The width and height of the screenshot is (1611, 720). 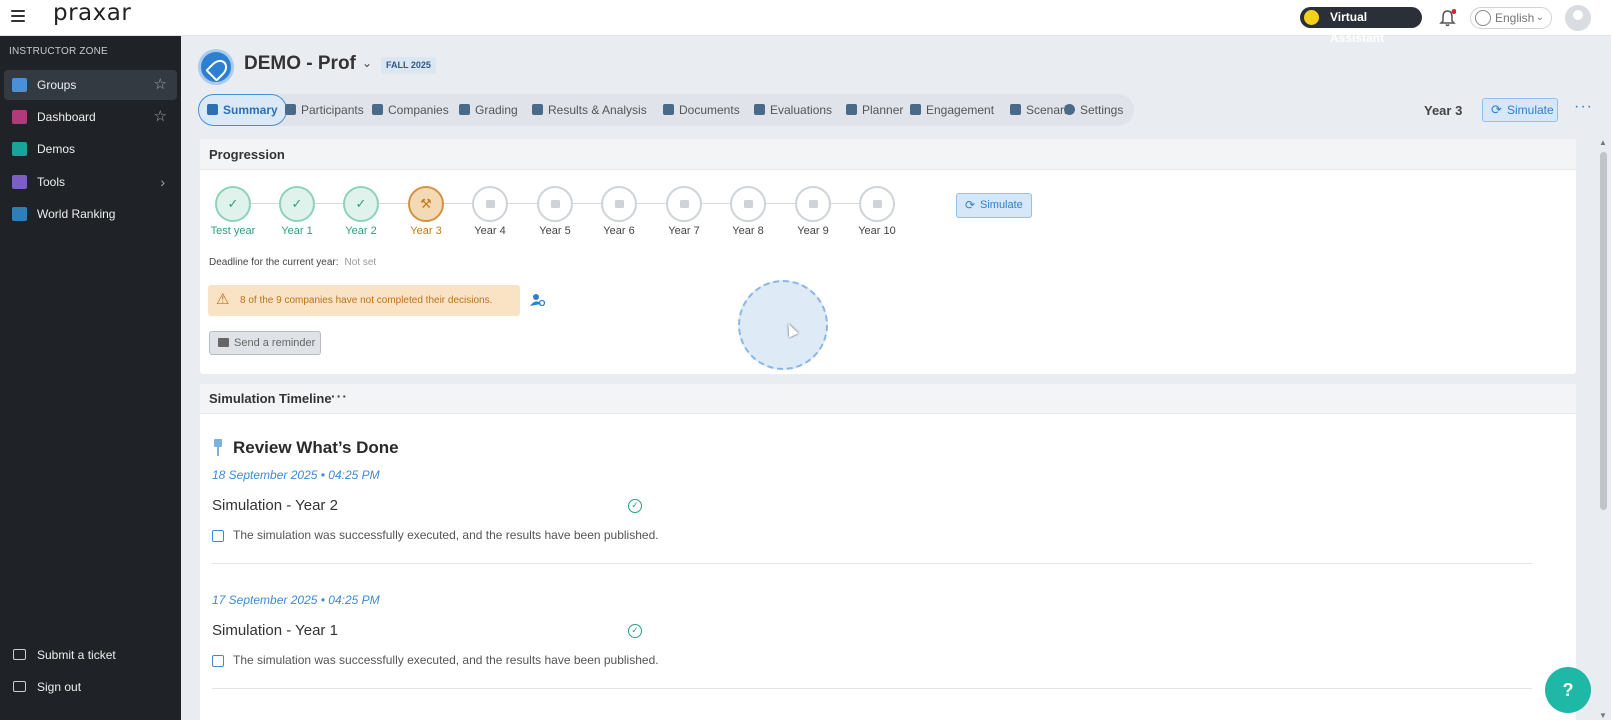 I want to click on step-year-1: ✓ Year 1, so click(x=297, y=211).